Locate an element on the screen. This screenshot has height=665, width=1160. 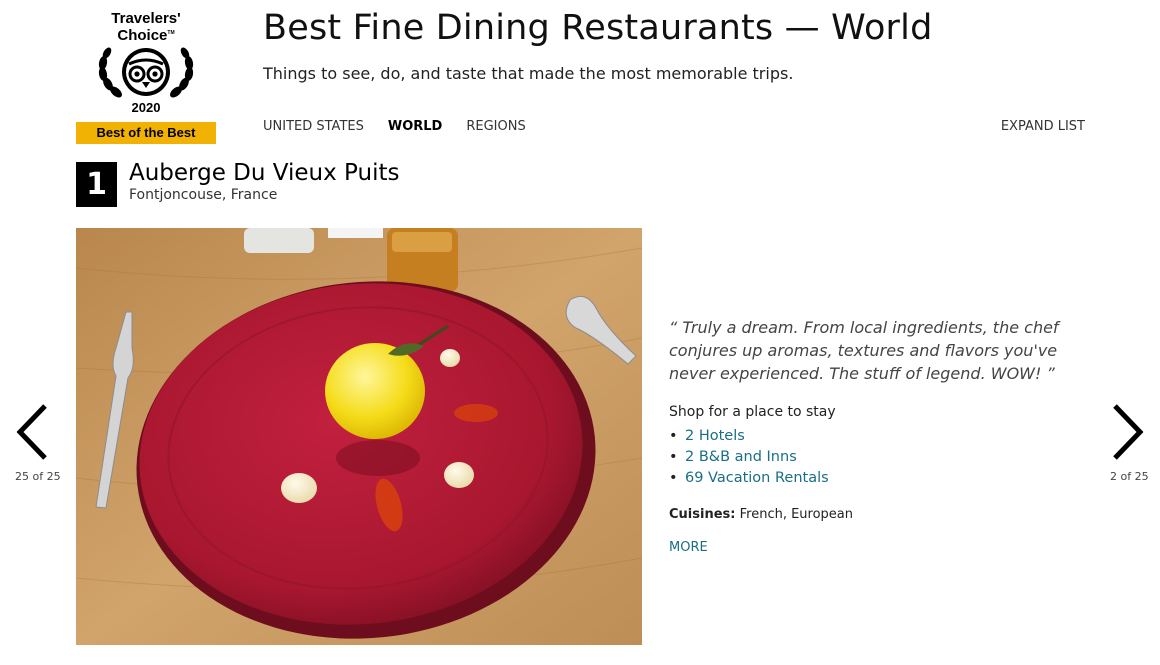
page-title: Best Fine Dining Restaurants — World is located at coordinates (598, 28).